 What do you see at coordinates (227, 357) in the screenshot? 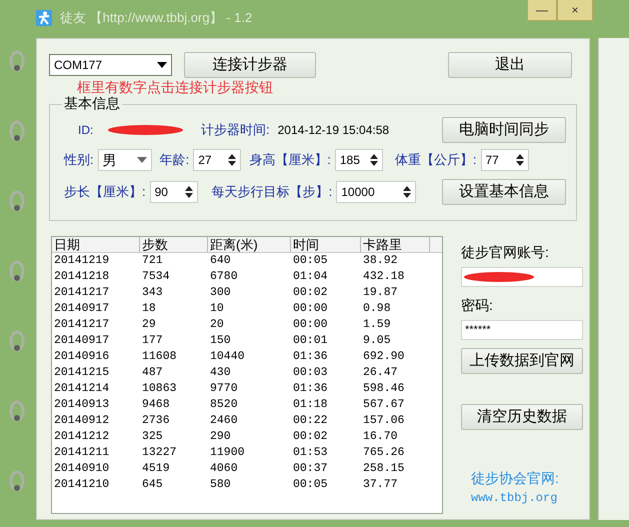
I see `table-cell-text: 10440` at bounding box center [227, 357].